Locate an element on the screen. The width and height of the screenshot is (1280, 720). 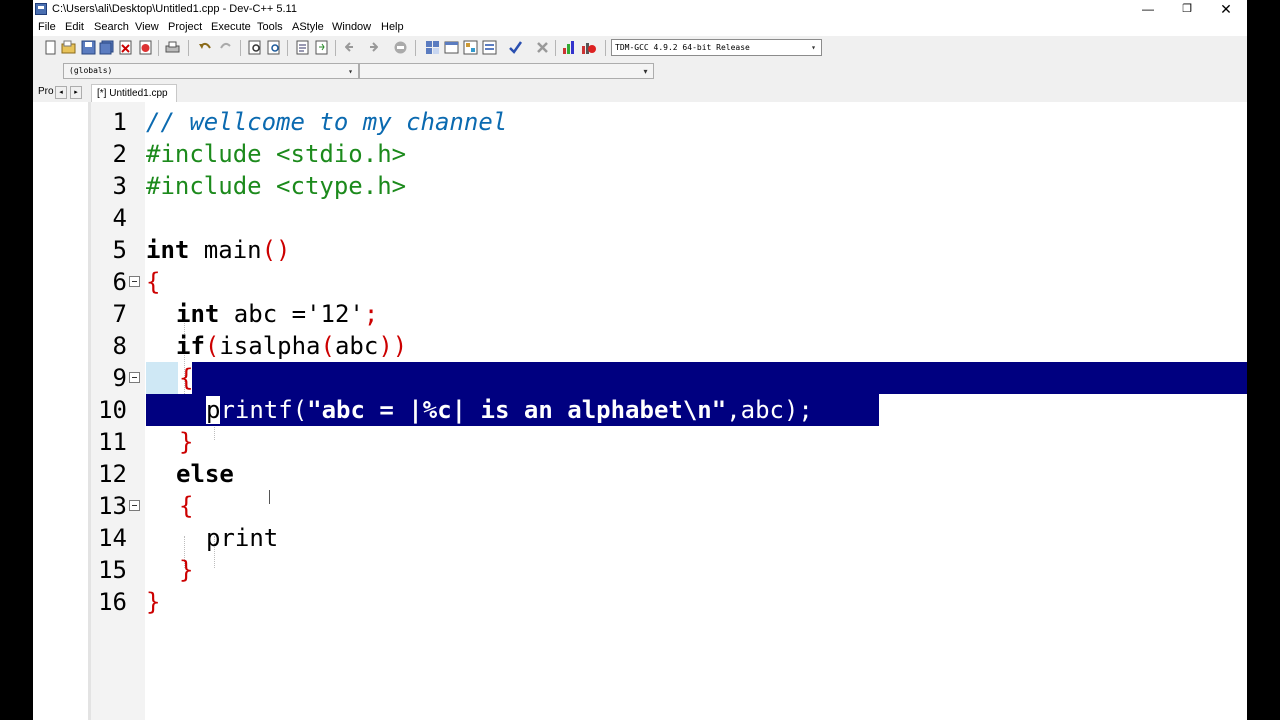
identifier-token: p is located at coordinates (213, 410).